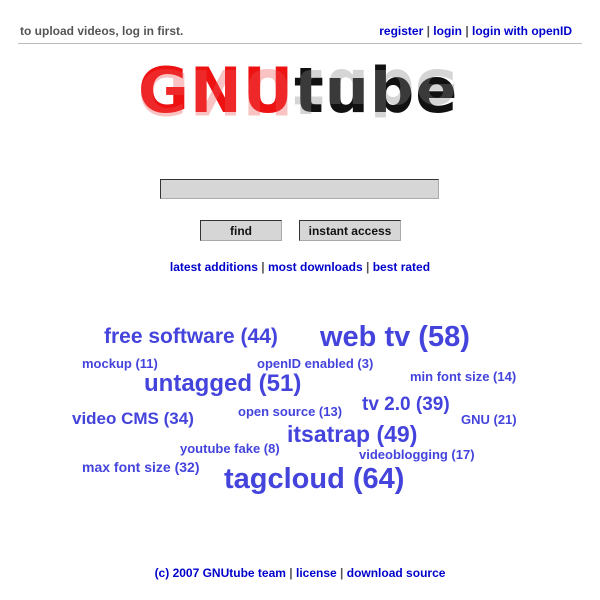 The image size is (600, 600). I want to click on tag-link: videoblogging (17), so click(417, 454).